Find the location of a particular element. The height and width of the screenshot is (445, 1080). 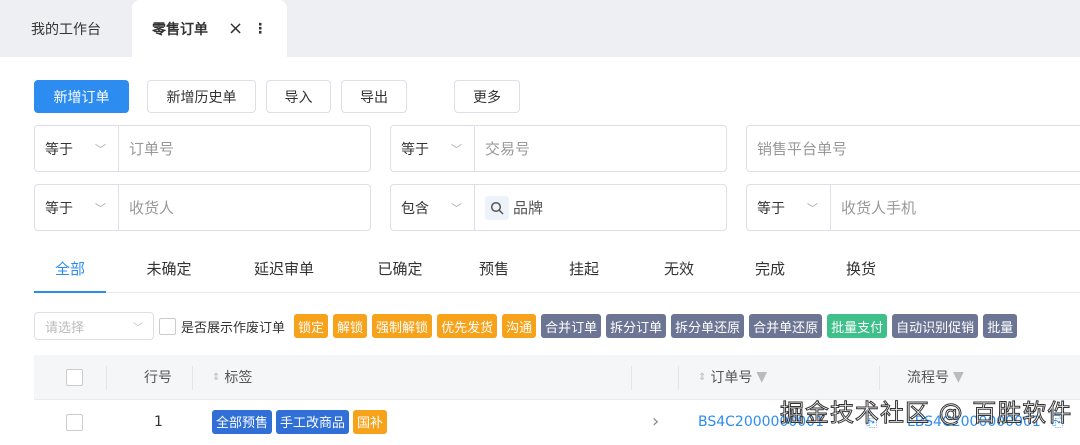

column-label: 流程号 is located at coordinates (928, 378).